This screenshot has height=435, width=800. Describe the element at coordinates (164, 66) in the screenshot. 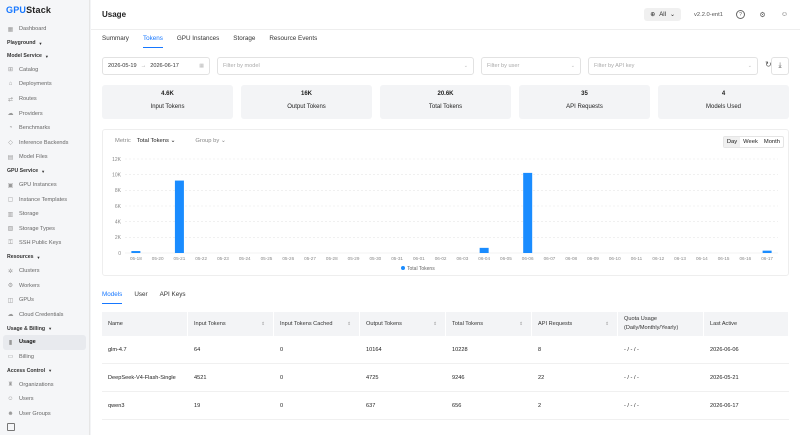

I see `date-to: 2026-06-17` at that location.